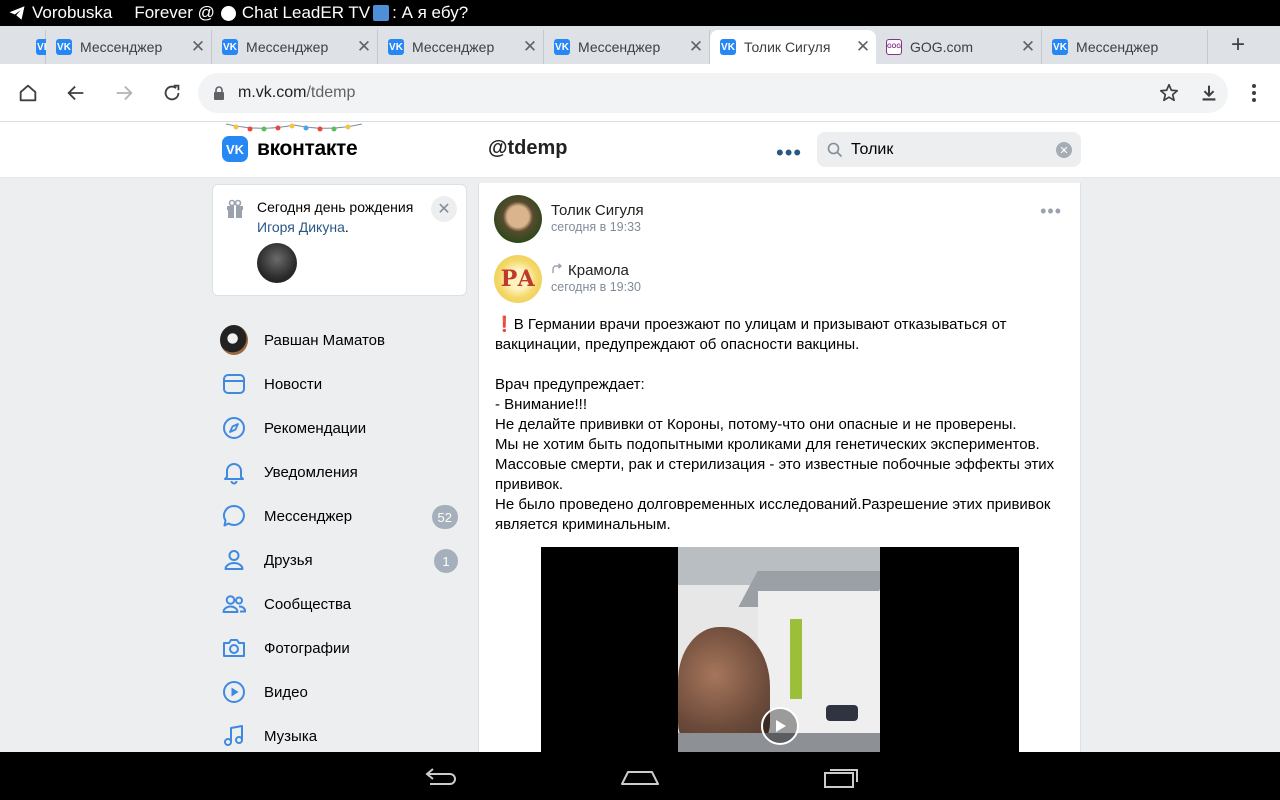  What do you see at coordinates (793, 47) in the screenshot?
I see `tab-active-profile: VK Толик Сигуля ✕` at bounding box center [793, 47].